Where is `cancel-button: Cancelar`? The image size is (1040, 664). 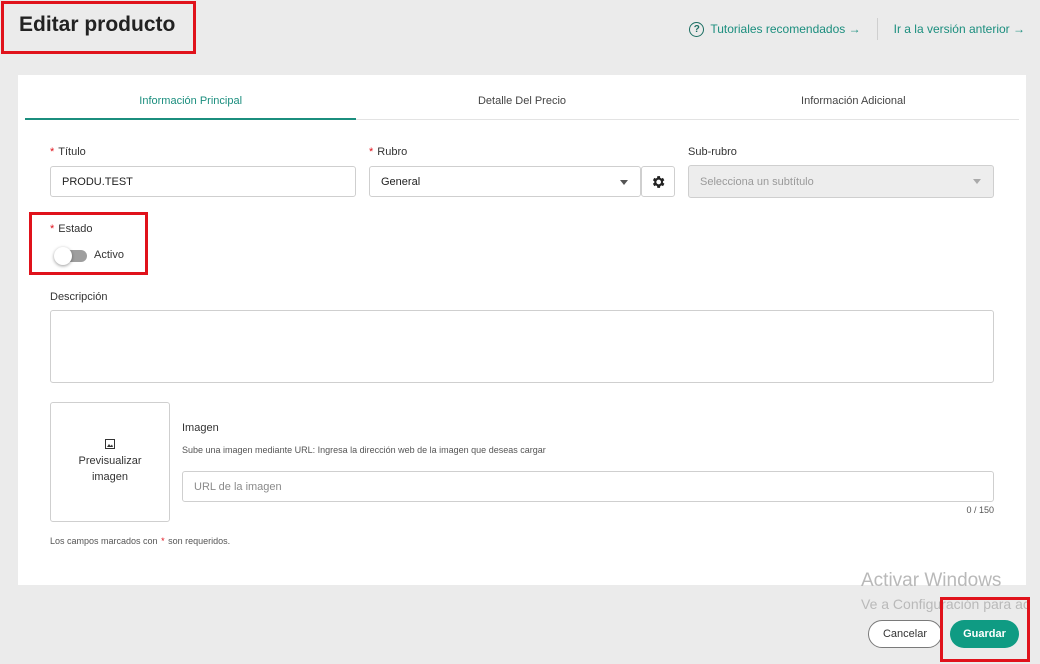 cancel-button: Cancelar is located at coordinates (905, 634).